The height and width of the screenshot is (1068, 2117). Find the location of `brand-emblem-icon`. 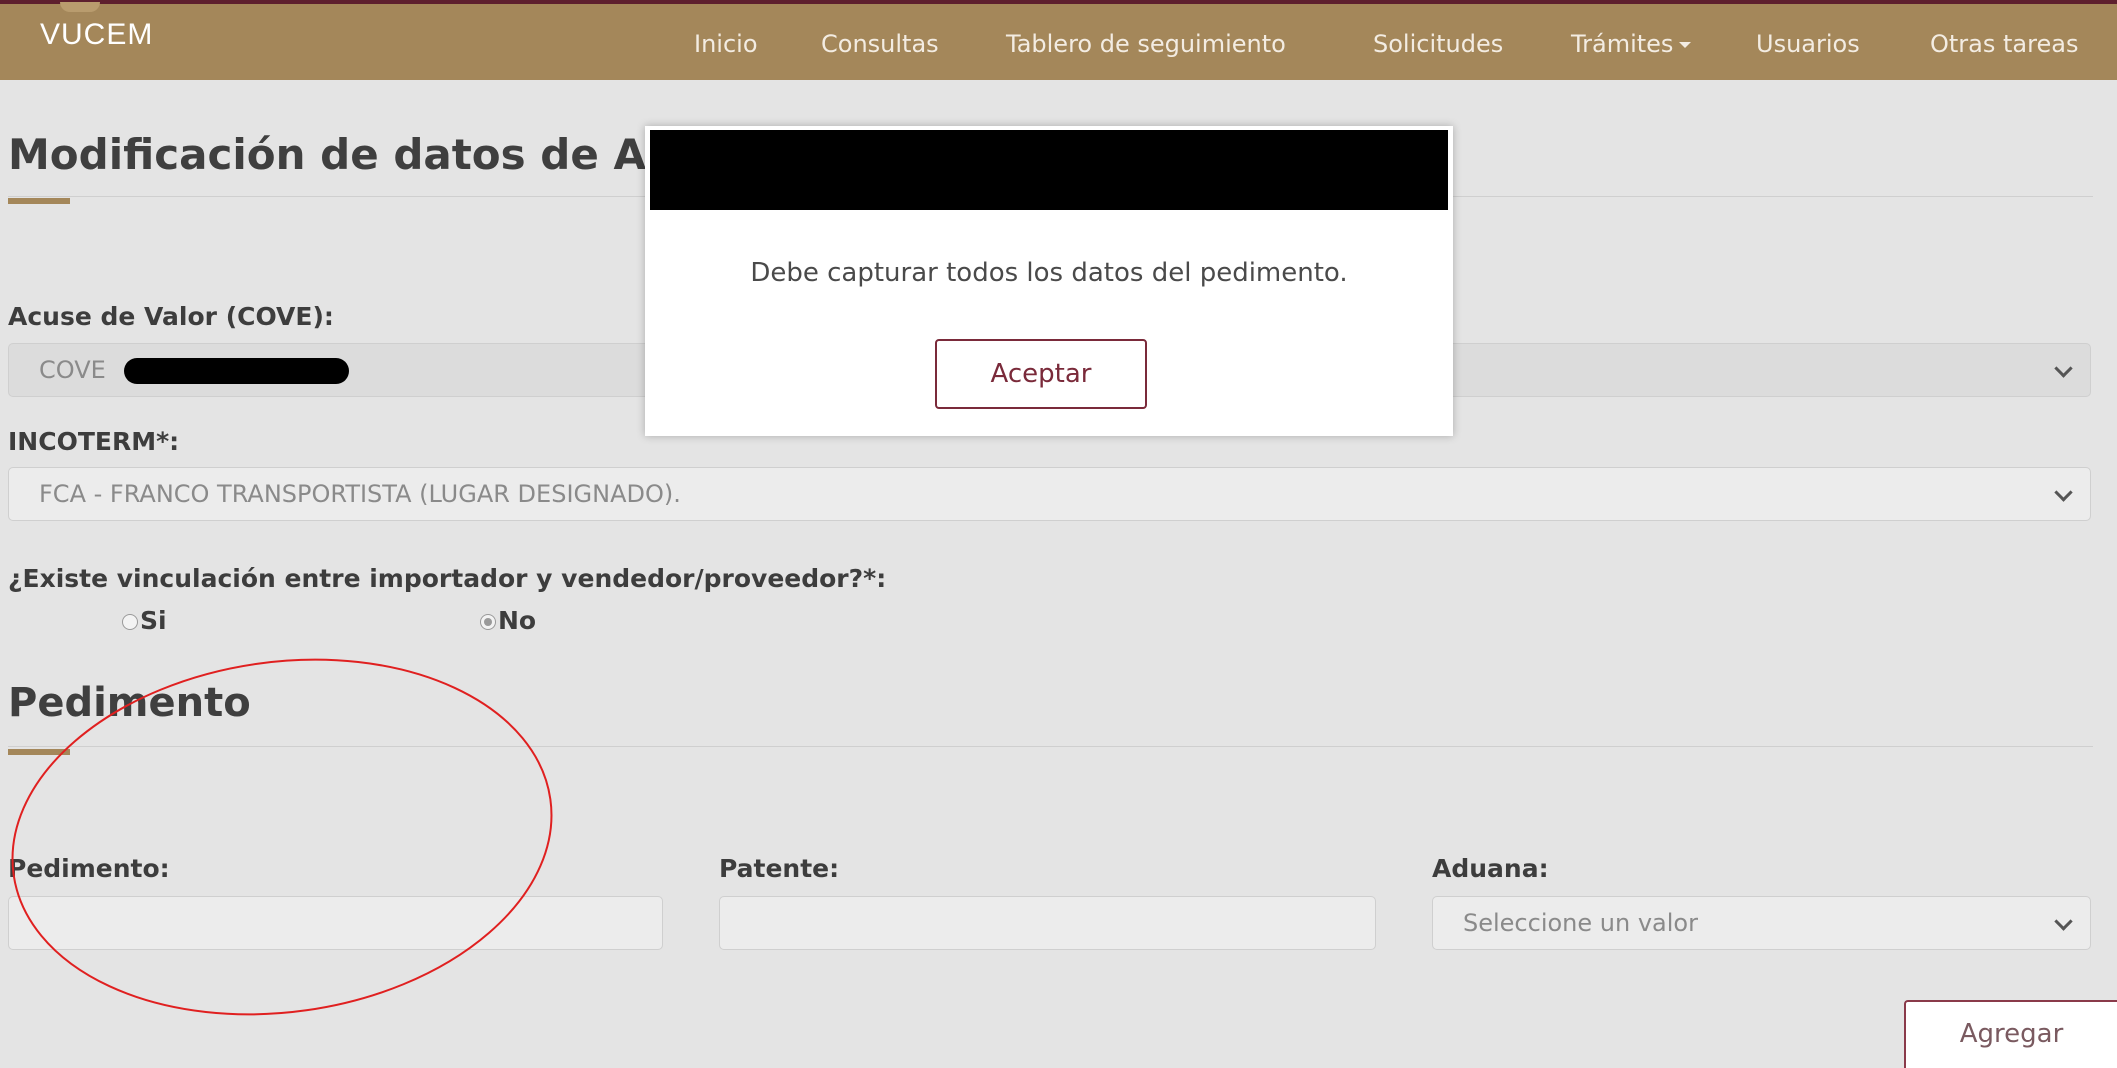

brand-emblem-icon is located at coordinates (80, 7).